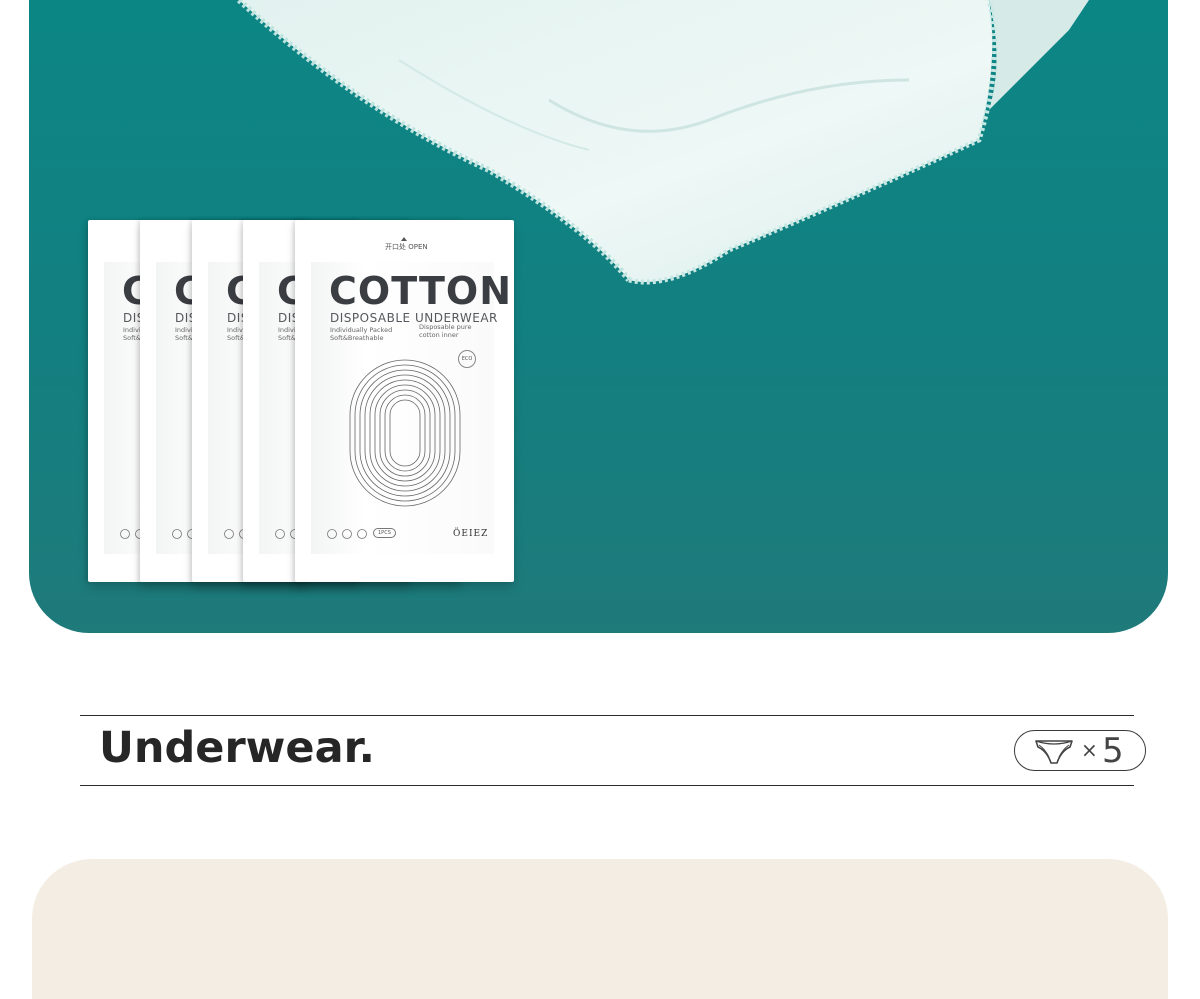 The image size is (1200, 999). Describe the element at coordinates (1054, 752) in the screenshot. I see `briefs-icon` at that location.